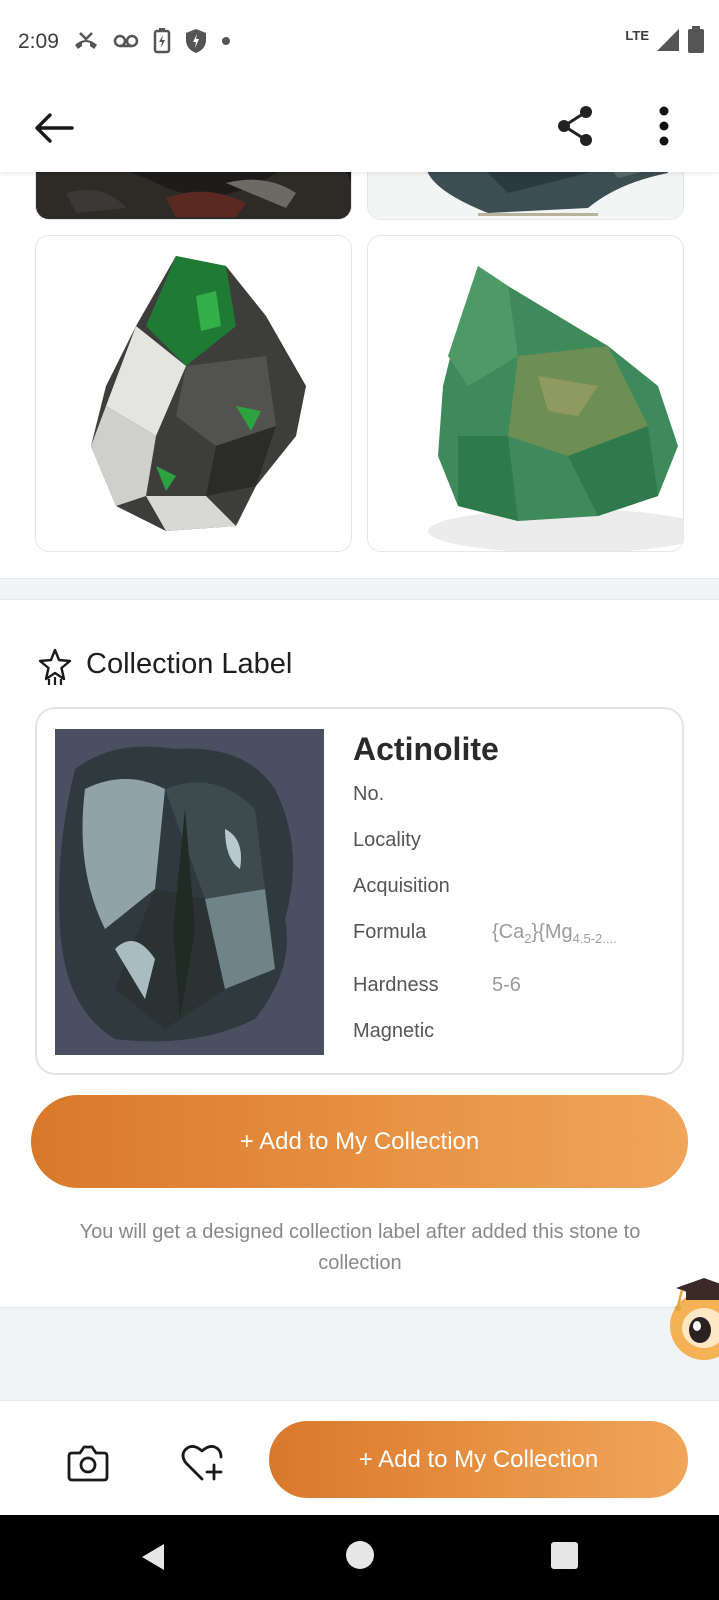 This screenshot has width=719, height=1600. What do you see at coordinates (202, 1463) in the screenshot?
I see `heart-plus-icon` at bounding box center [202, 1463].